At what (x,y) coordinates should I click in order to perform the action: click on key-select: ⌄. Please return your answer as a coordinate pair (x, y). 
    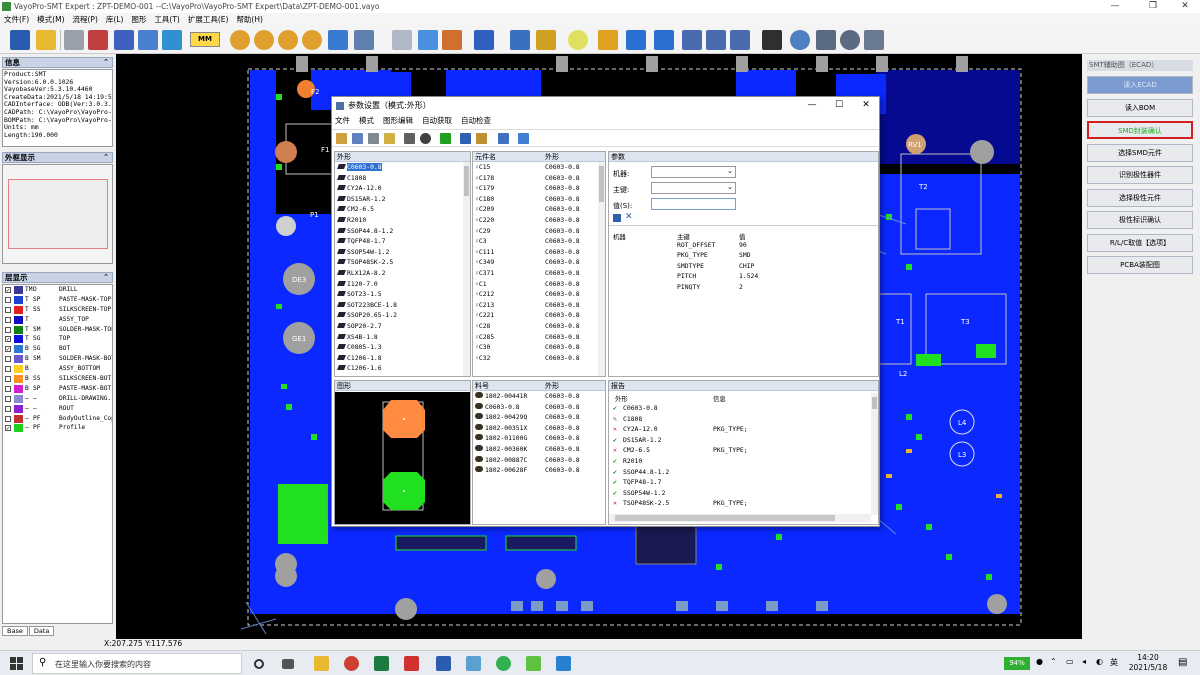
    Looking at the image, I should click on (693, 188).